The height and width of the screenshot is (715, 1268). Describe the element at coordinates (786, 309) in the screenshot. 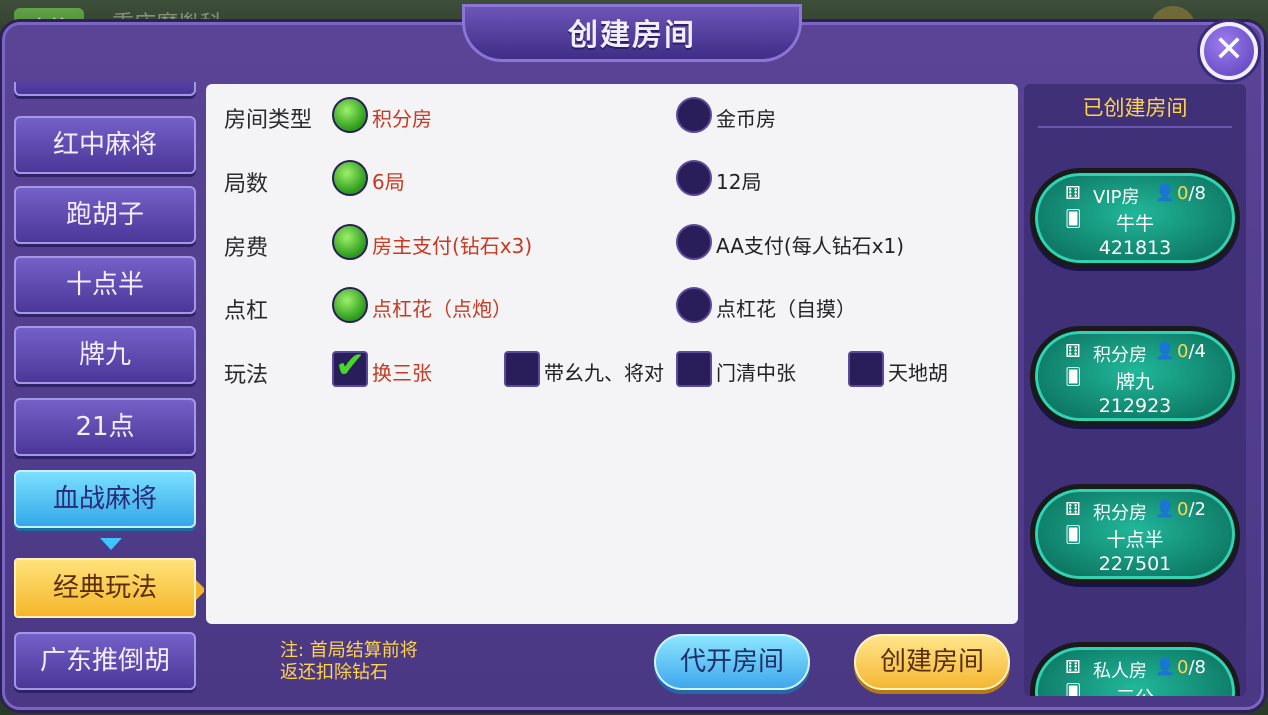

I see `option-text-dian-gang-zimo: 点杠花（自摸）` at that location.